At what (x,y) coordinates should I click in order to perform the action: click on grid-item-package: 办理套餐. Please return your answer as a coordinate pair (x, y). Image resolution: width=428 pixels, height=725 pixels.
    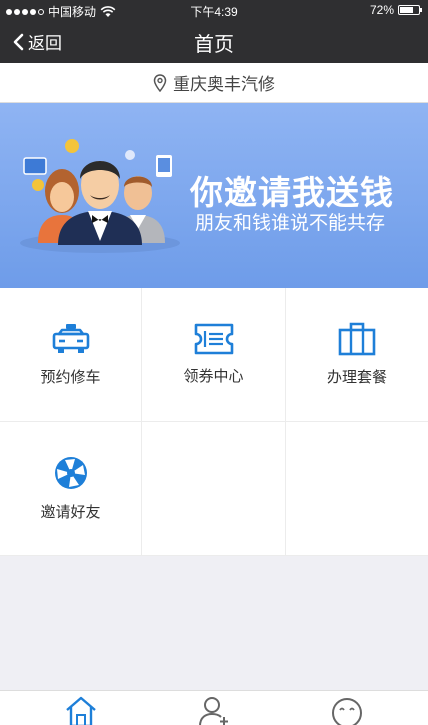
    Looking at the image, I should click on (357, 355).